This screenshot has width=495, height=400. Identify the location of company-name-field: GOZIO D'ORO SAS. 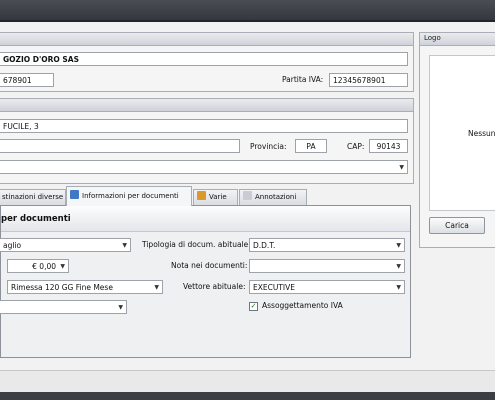
(204, 59).